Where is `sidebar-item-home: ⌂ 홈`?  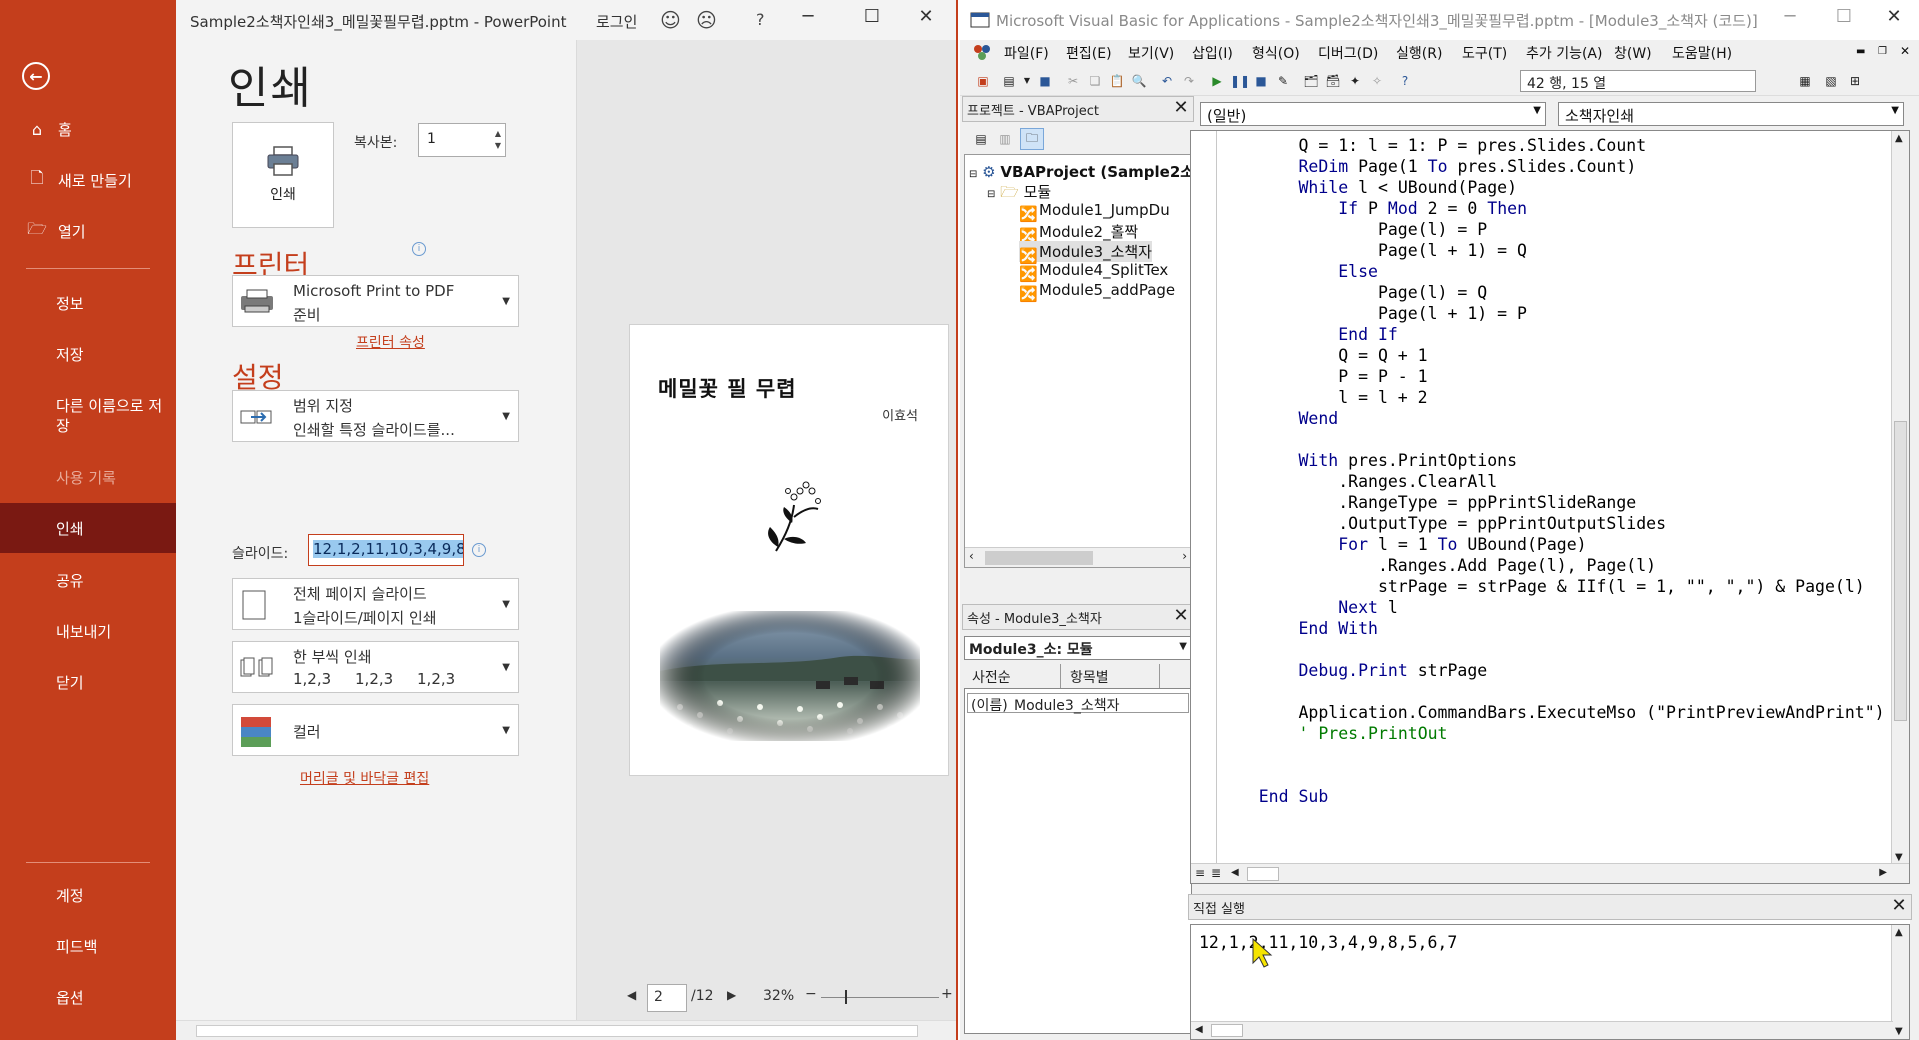 sidebar-item-home: ⌂ 홈 is located at coordinates (88, 129).